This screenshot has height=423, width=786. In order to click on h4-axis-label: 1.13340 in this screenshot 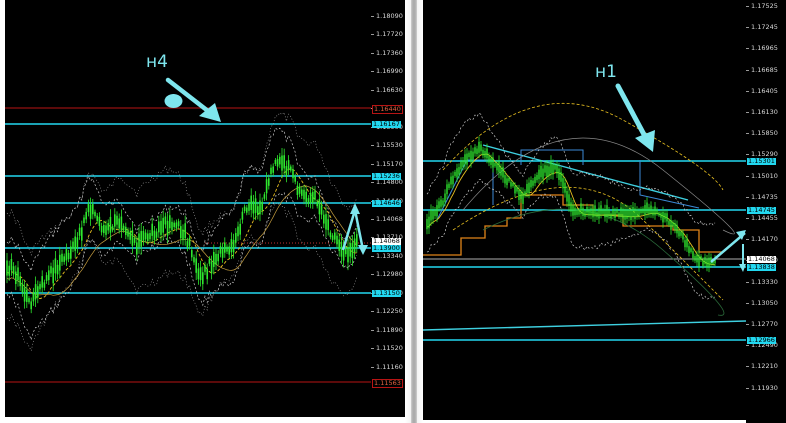, I will do `click(389, 255)`.